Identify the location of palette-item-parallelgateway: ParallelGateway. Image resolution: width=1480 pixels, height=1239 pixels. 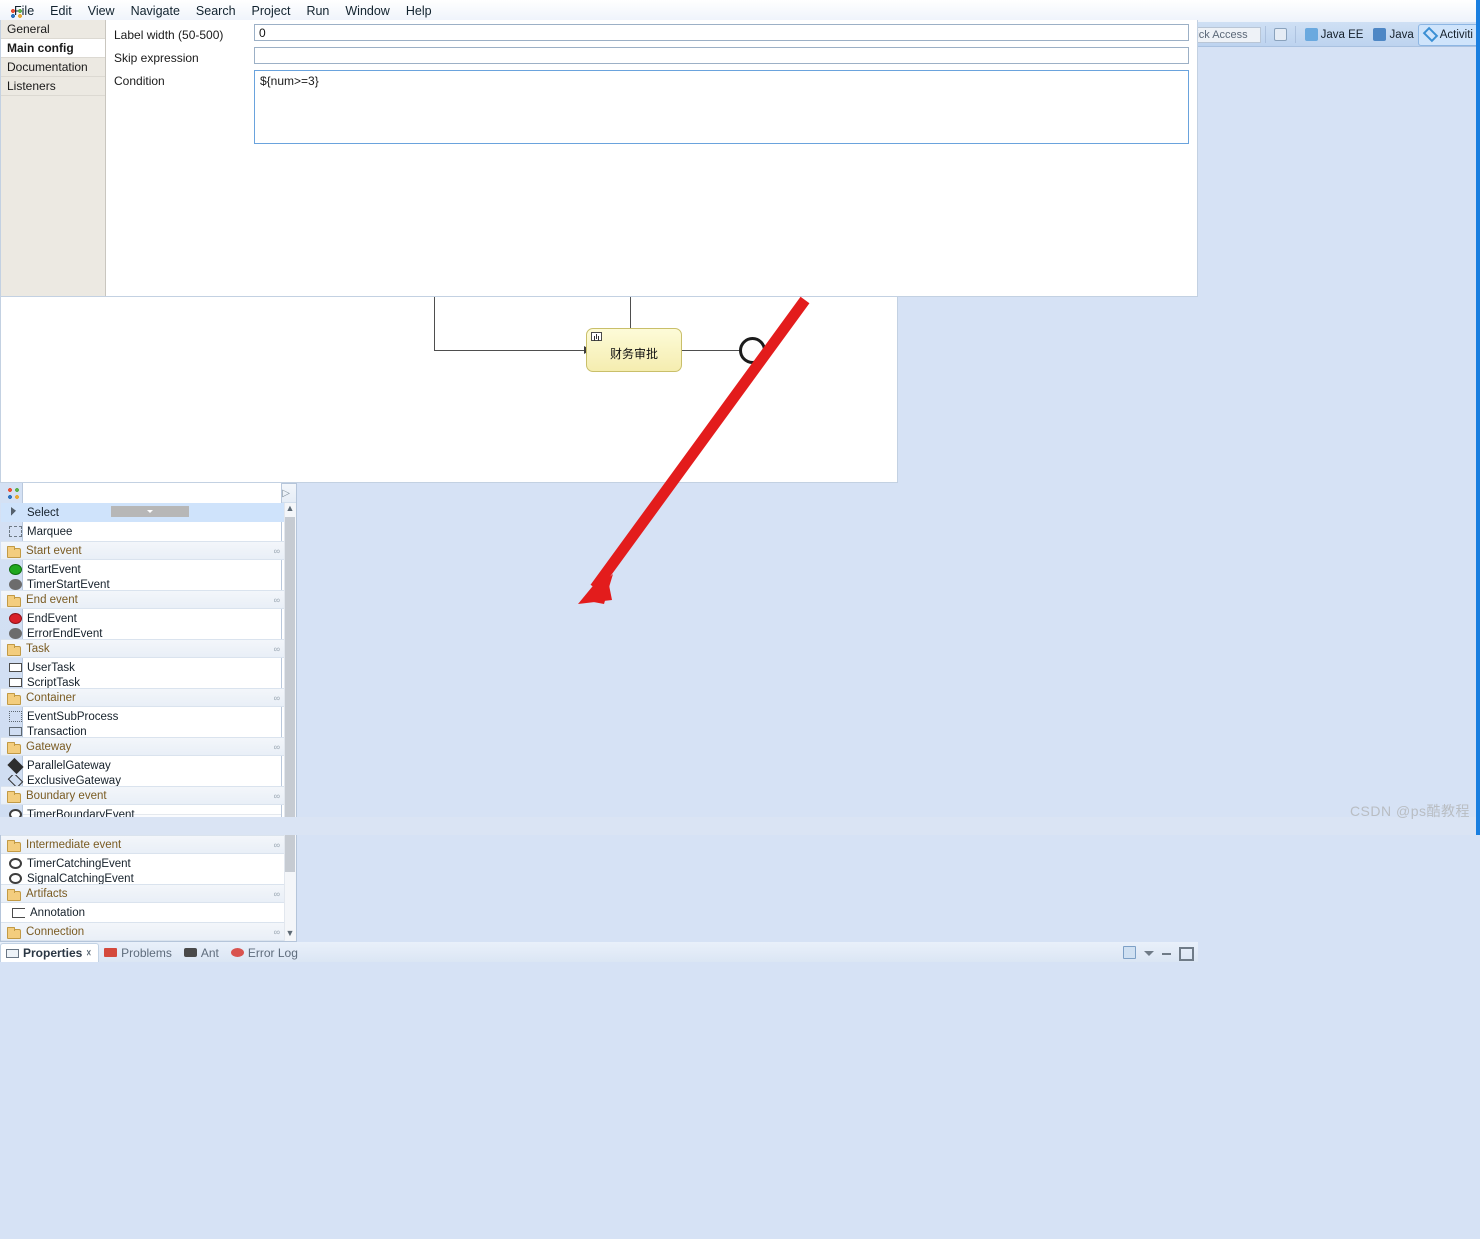
(148, 765).